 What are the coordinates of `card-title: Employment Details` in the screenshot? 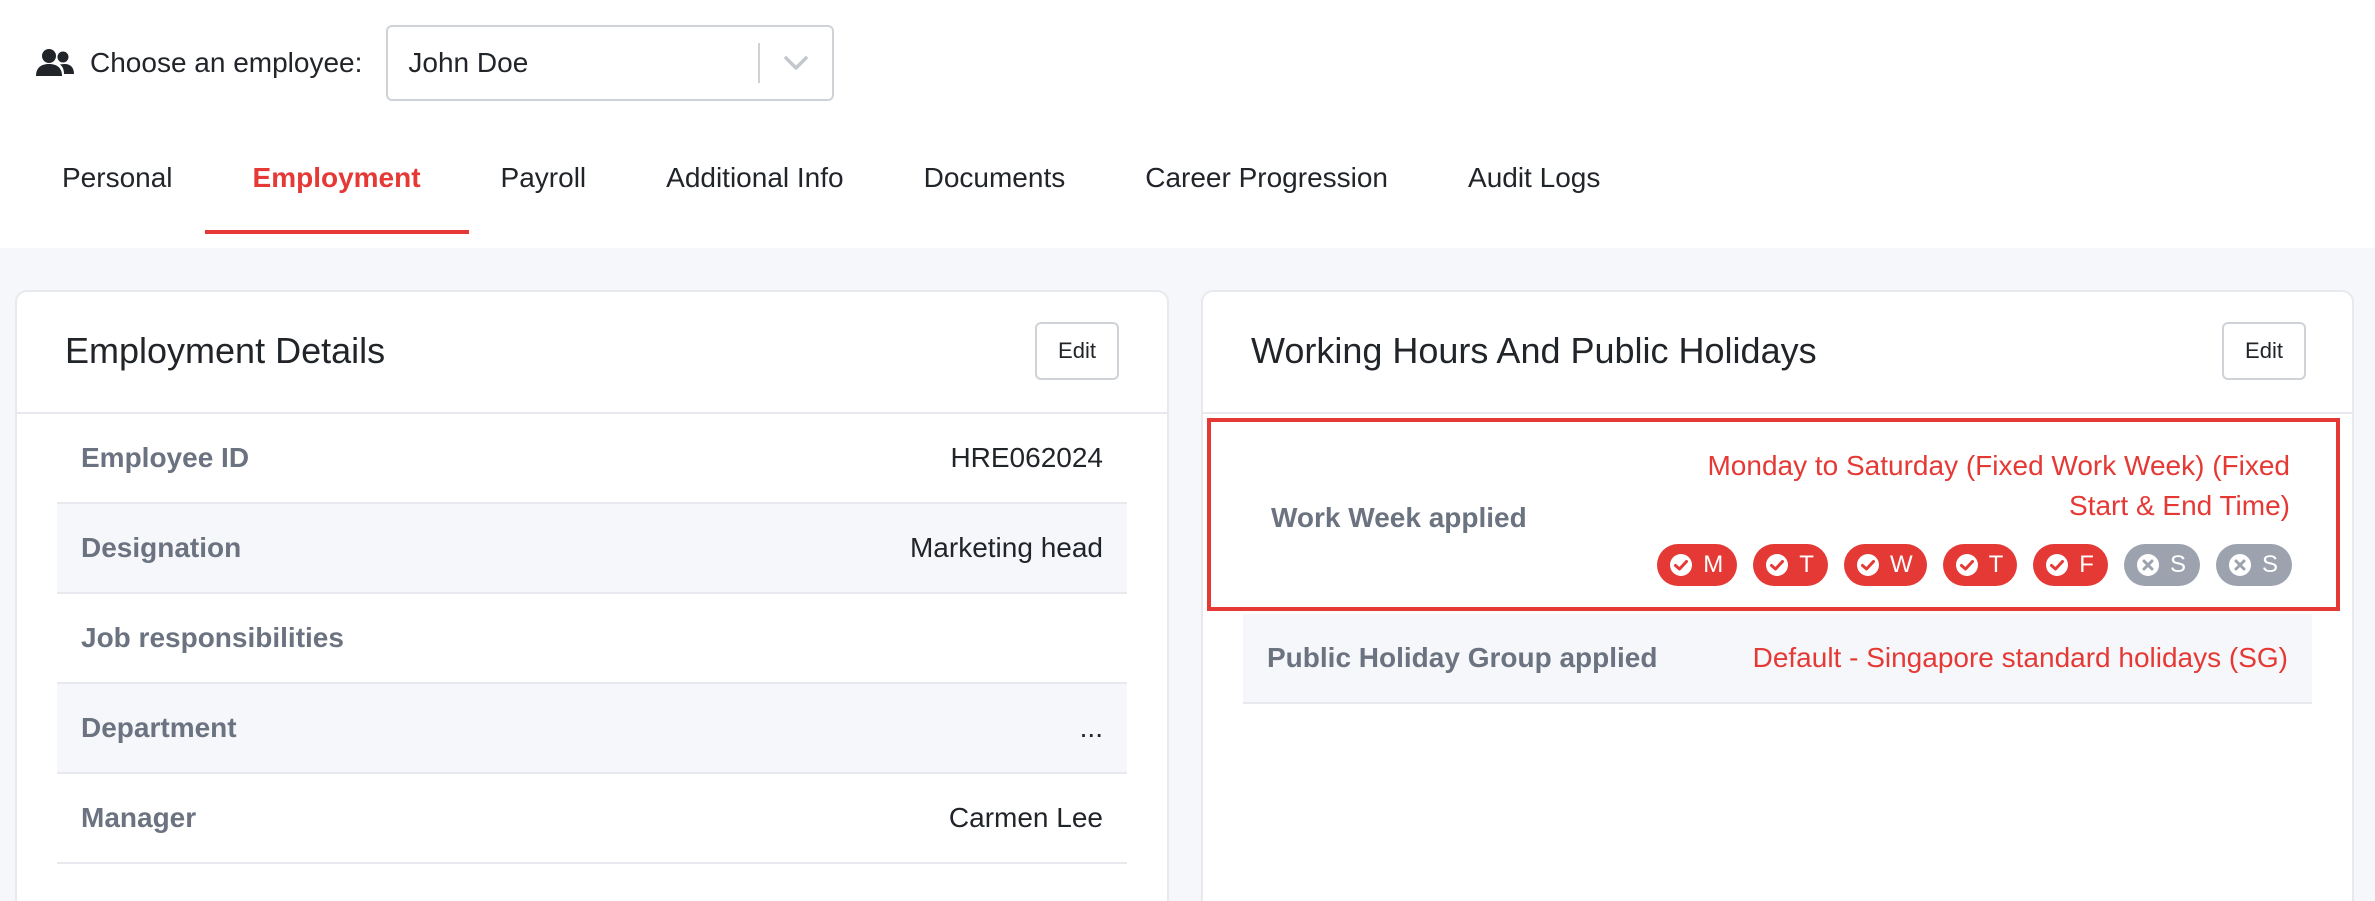 It's located at (225, 350).